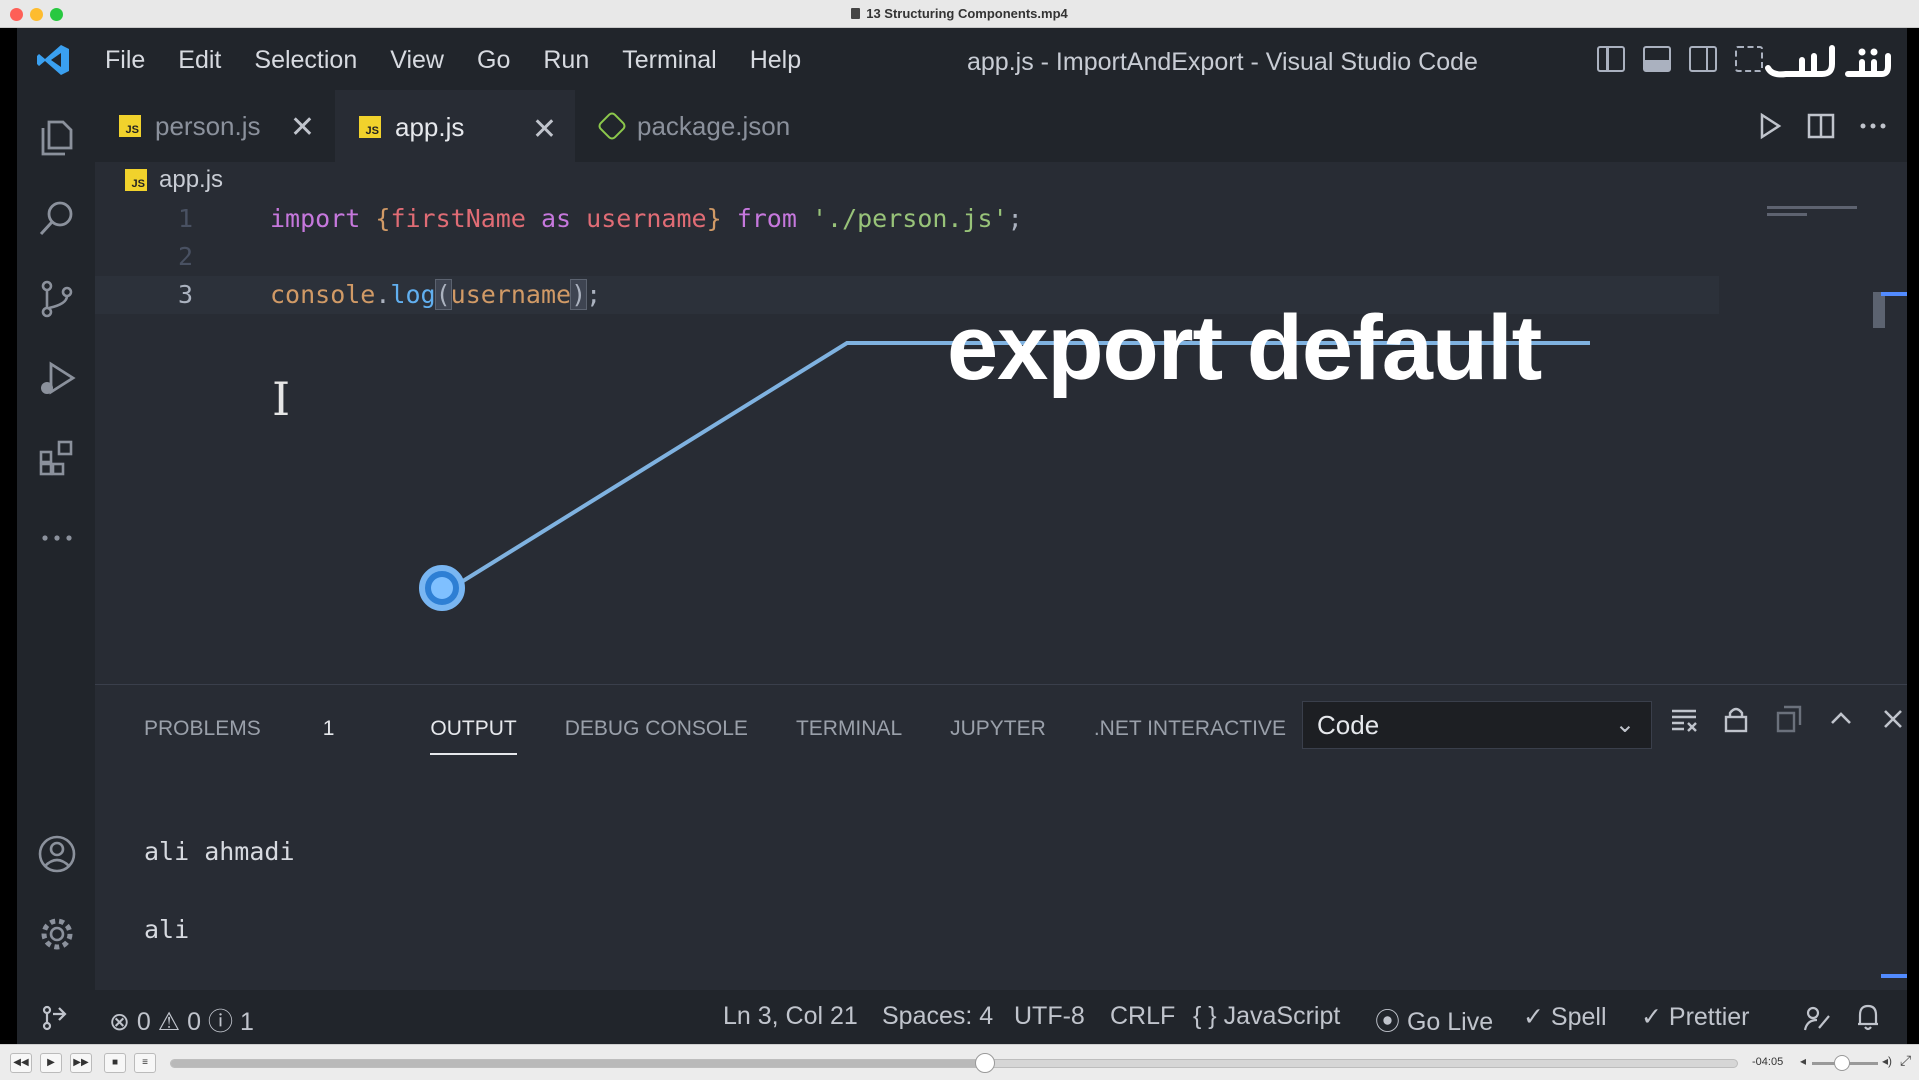 The image size is (1919, 1080). Describe the element at coordinates (1434, 1020) in the screenshot. I see `go-live-button: ⦿ Go Live` at that location.